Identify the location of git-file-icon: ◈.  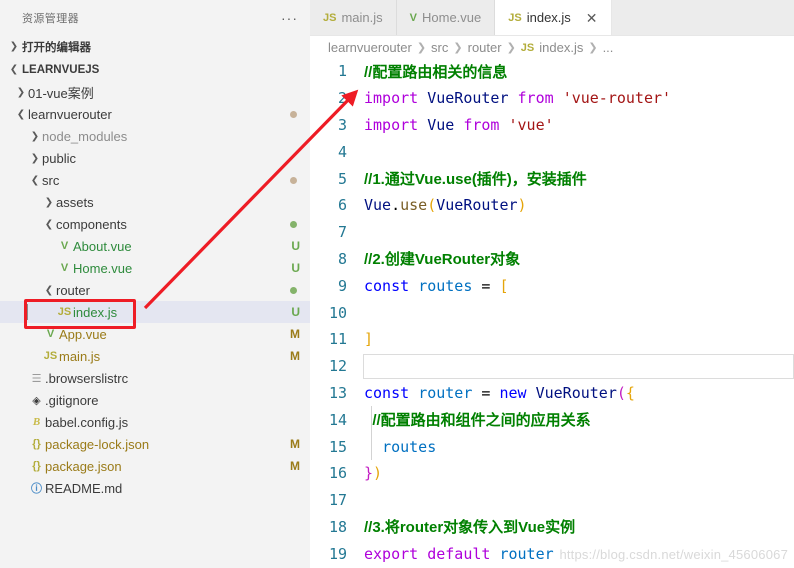
(36, 400).